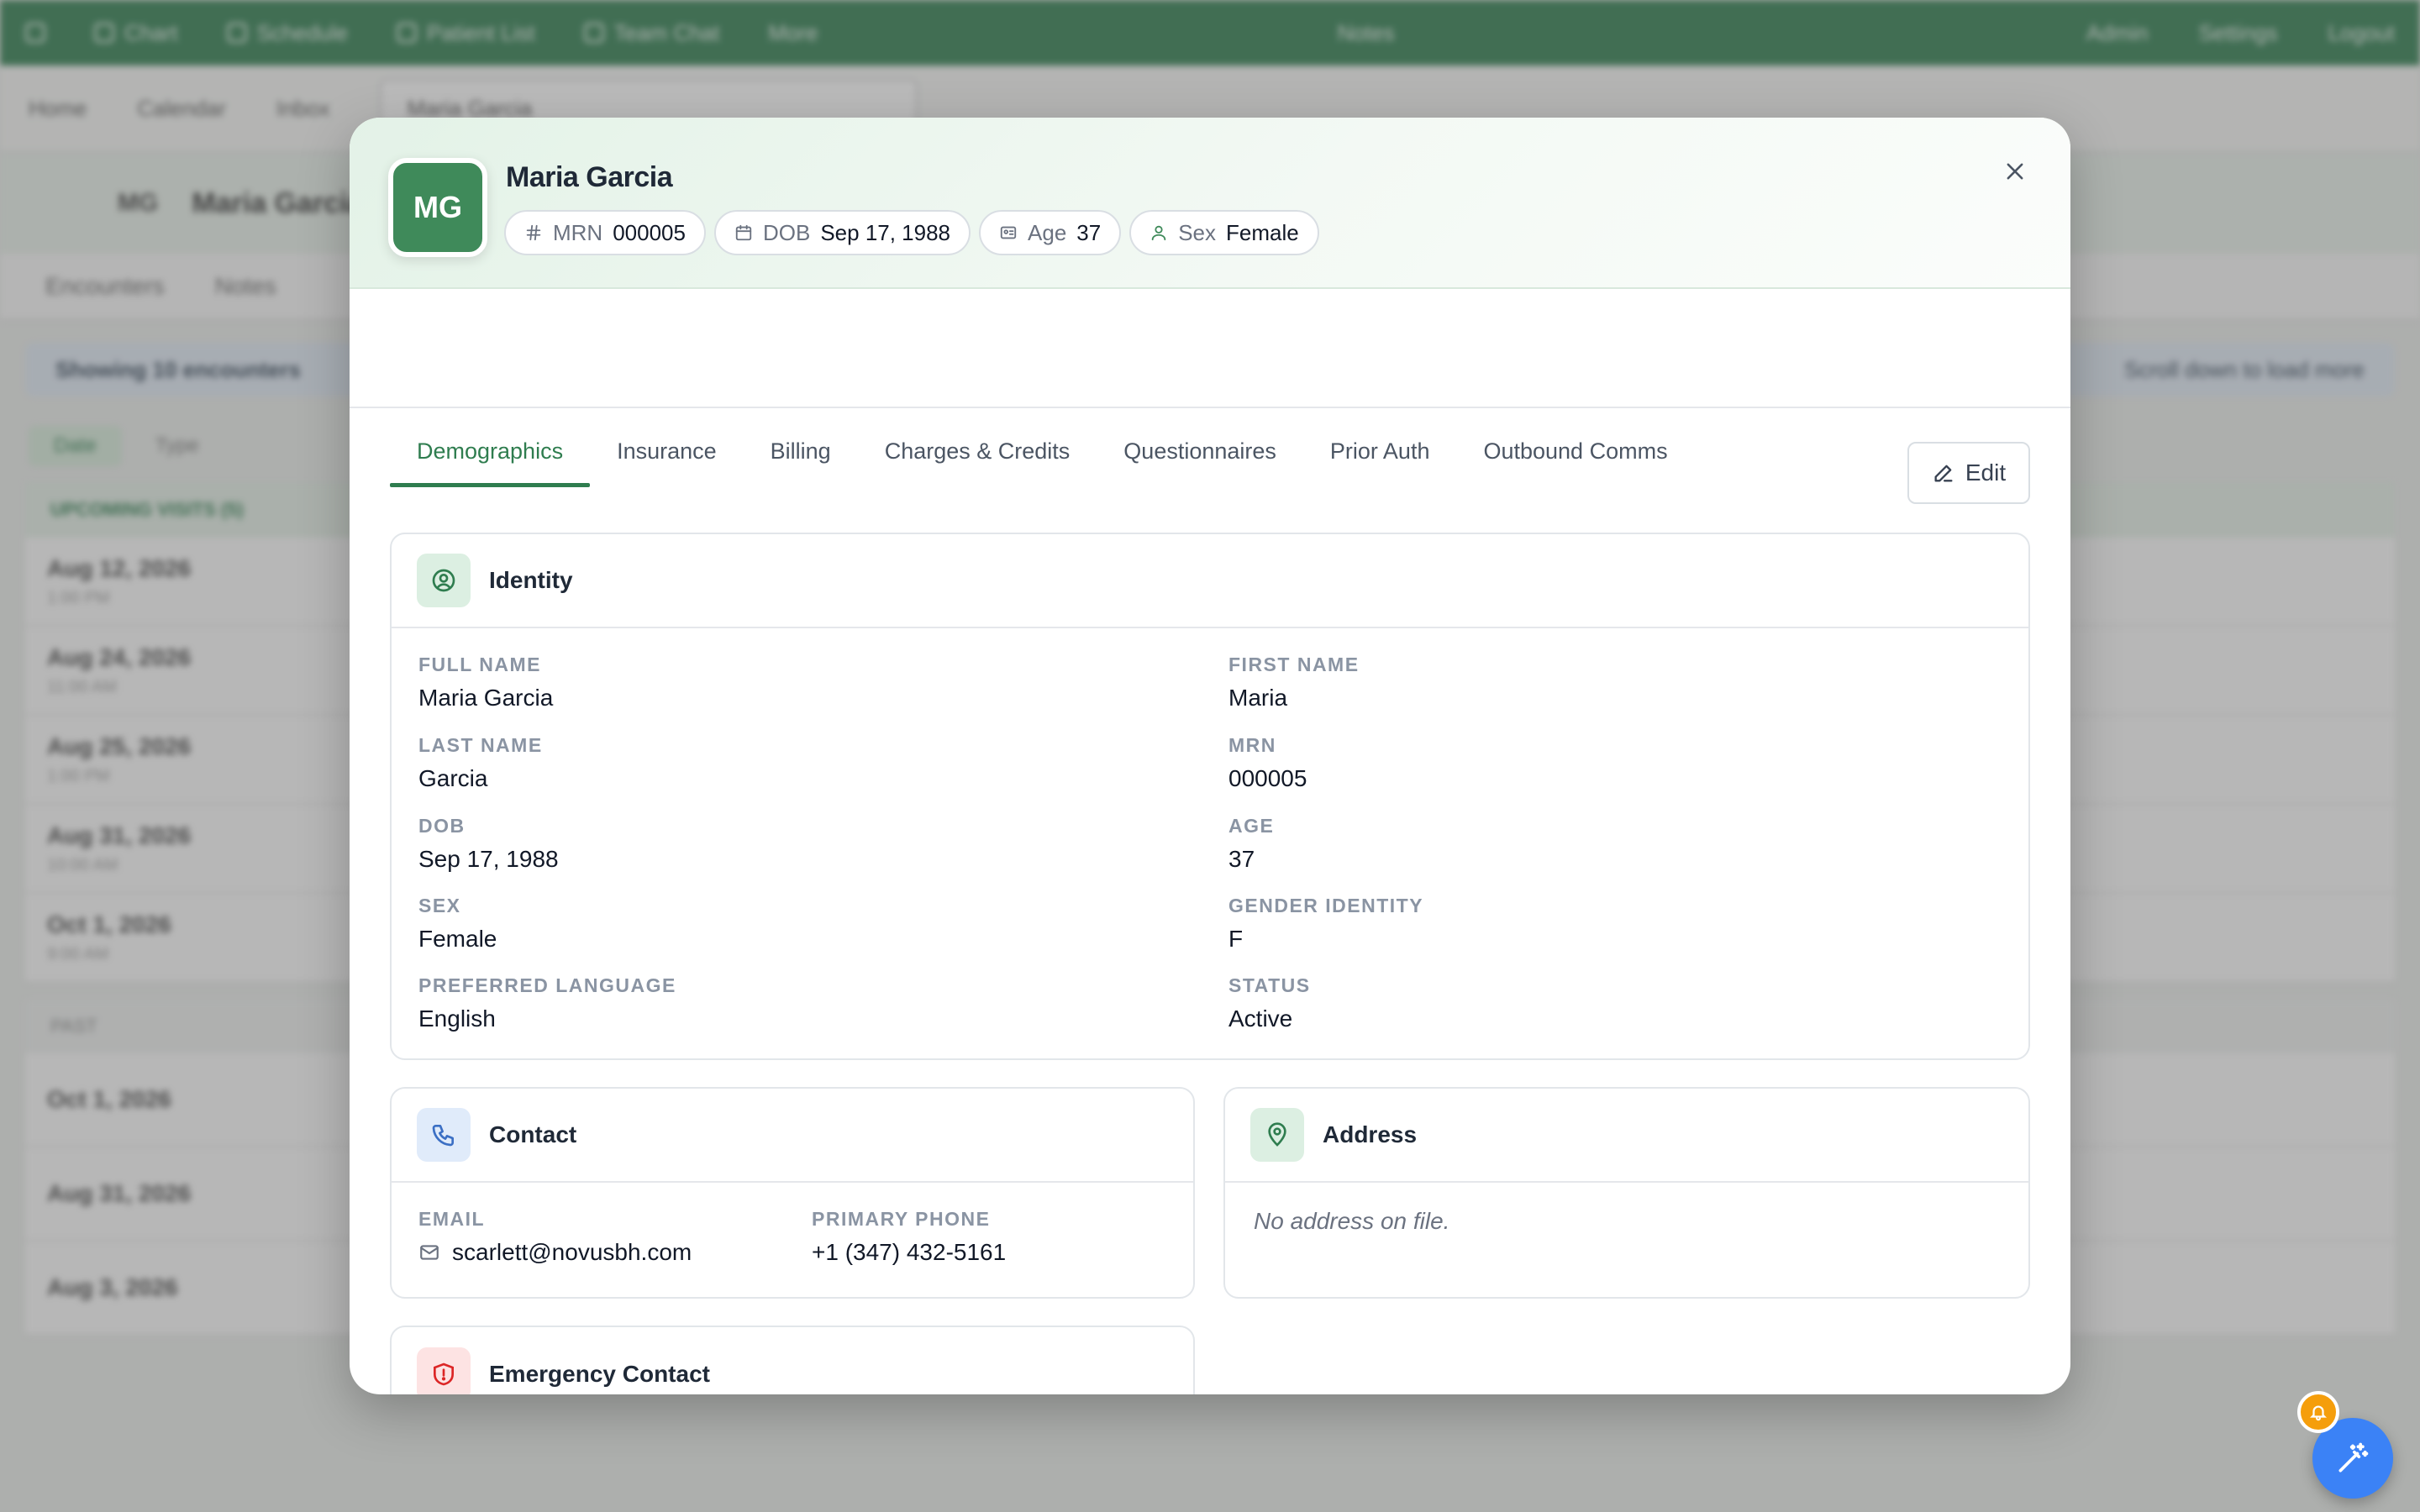 This screenshot has width=2420, height=1512. What do you see at coordinates (488, 844) in the screenshot?
I see `field-dob: DOB Sep 17, 1988` at bounding box center [488, 844].